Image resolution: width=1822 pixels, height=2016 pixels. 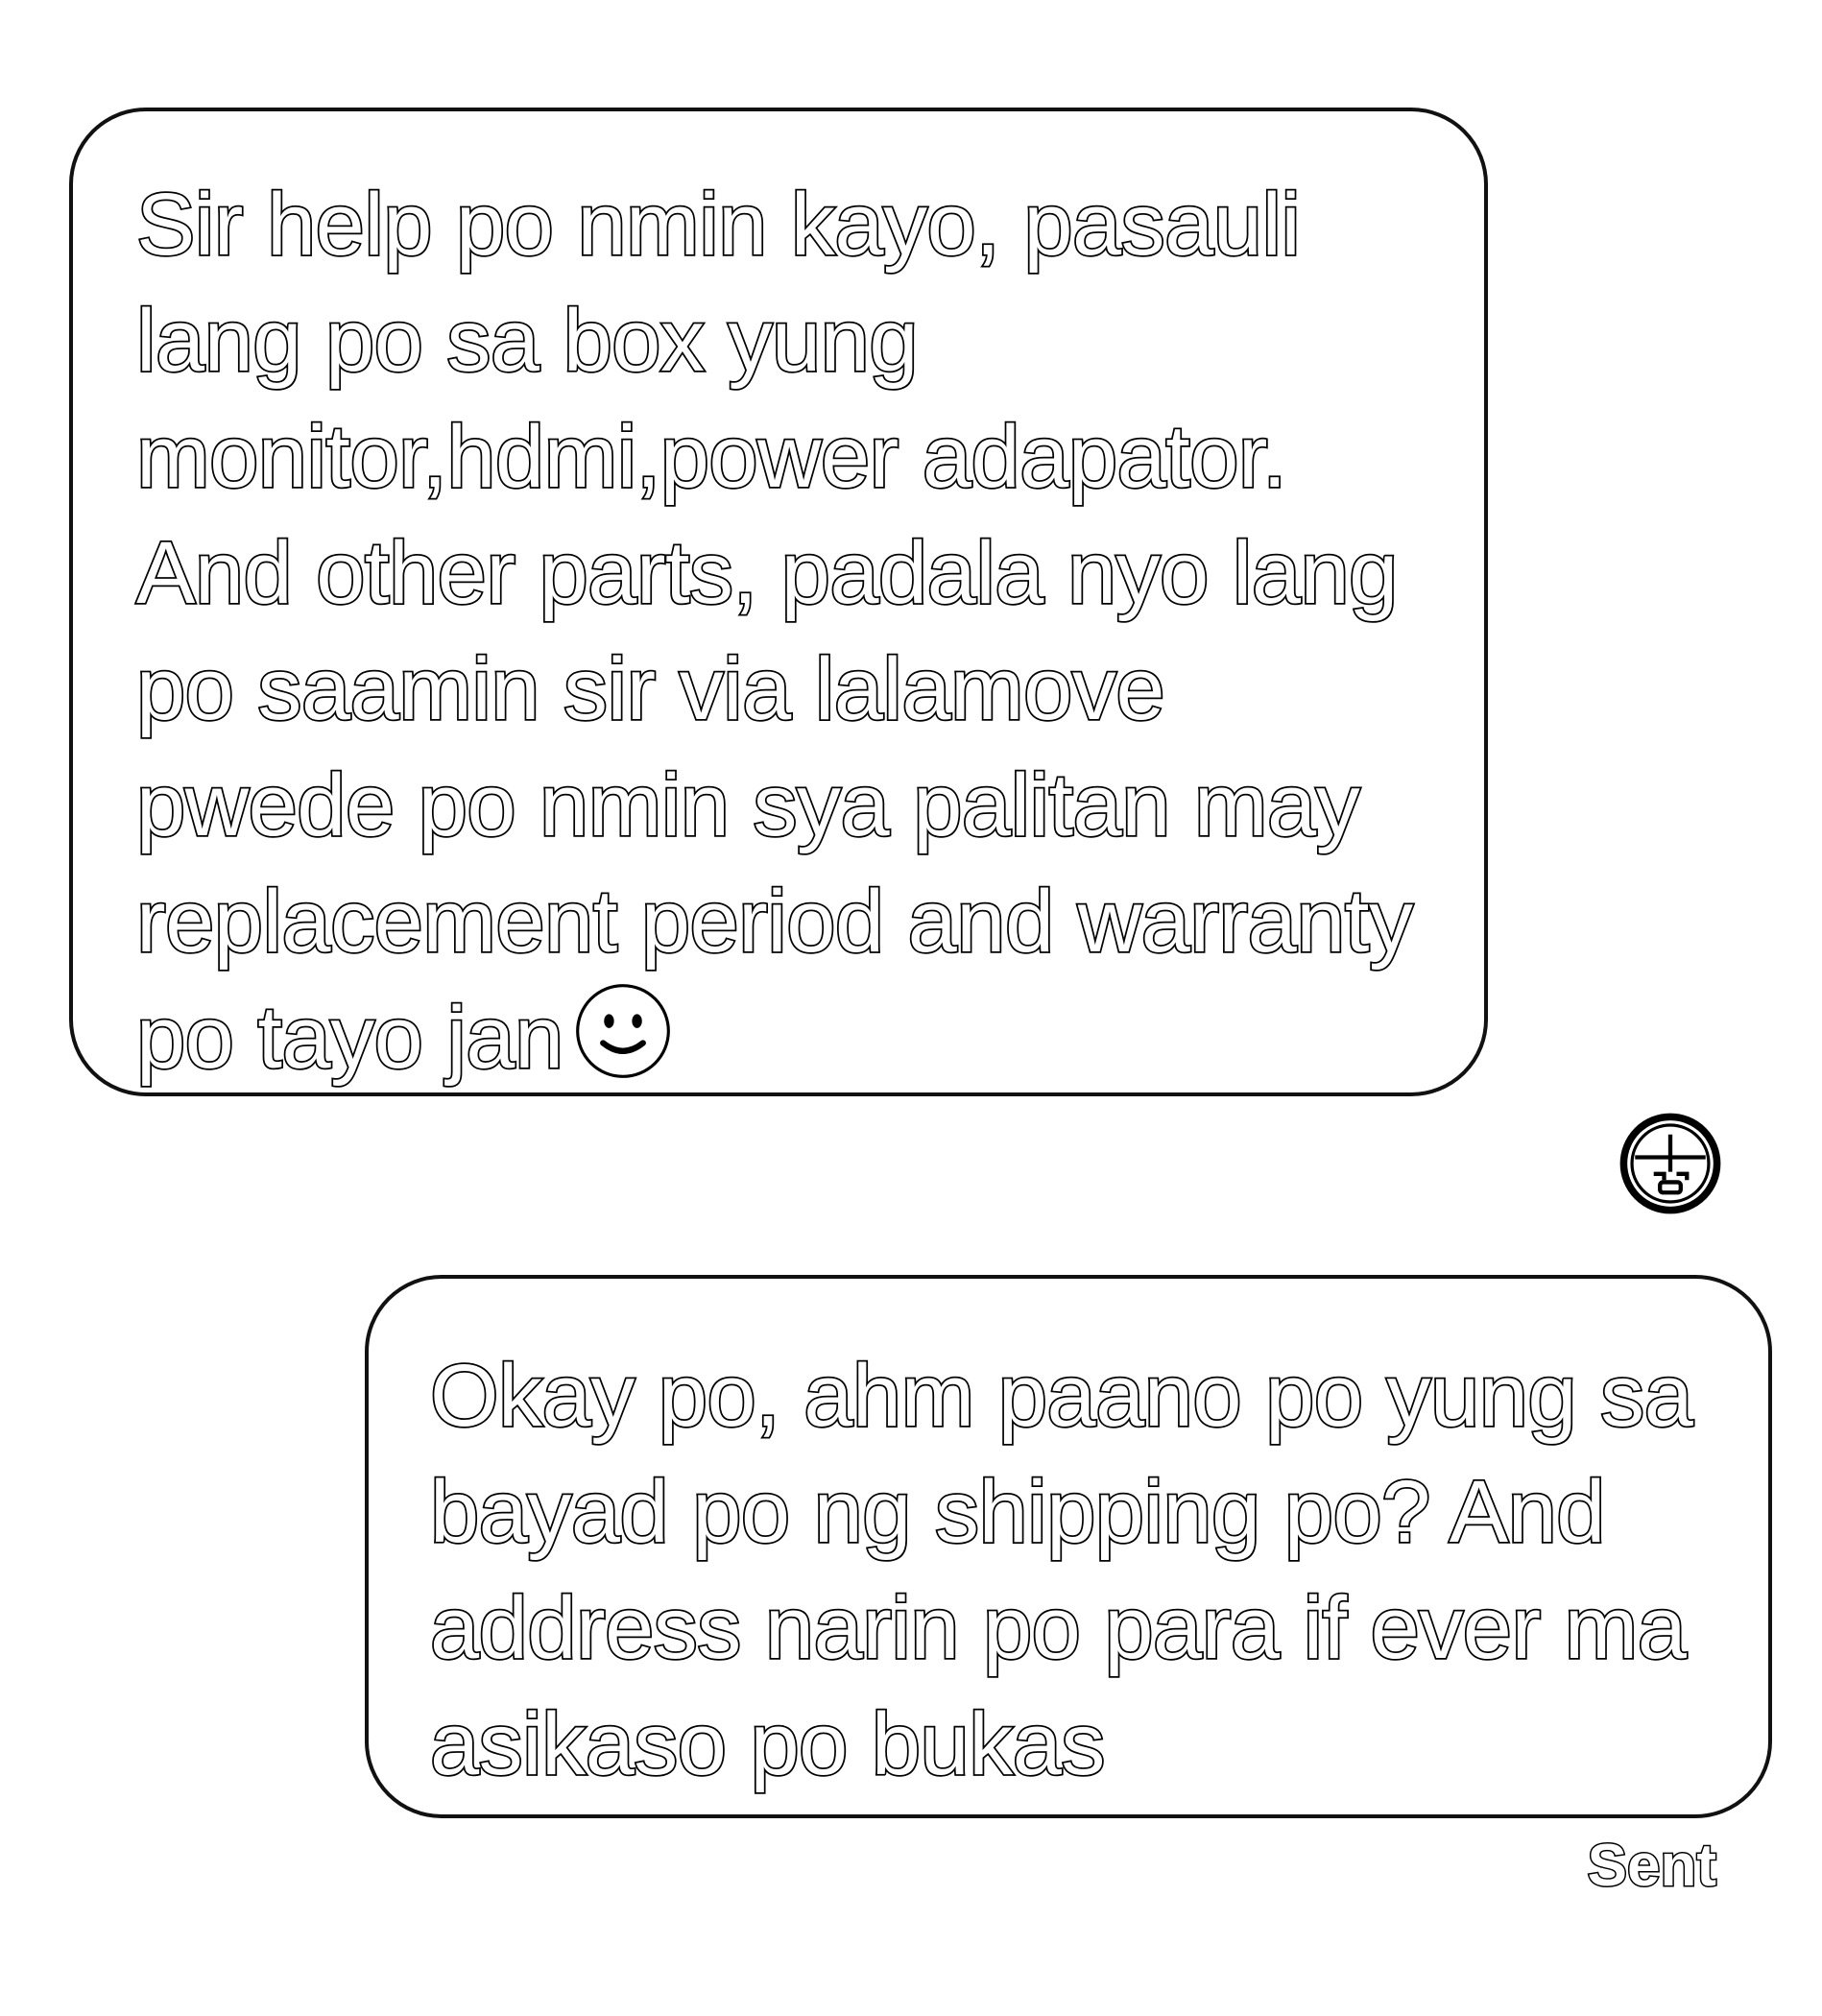 What do you see at coordinates (1651, 1866) in the screenshot?
I see `message-status-label: Sent` at bounding box center [1651, 1866].